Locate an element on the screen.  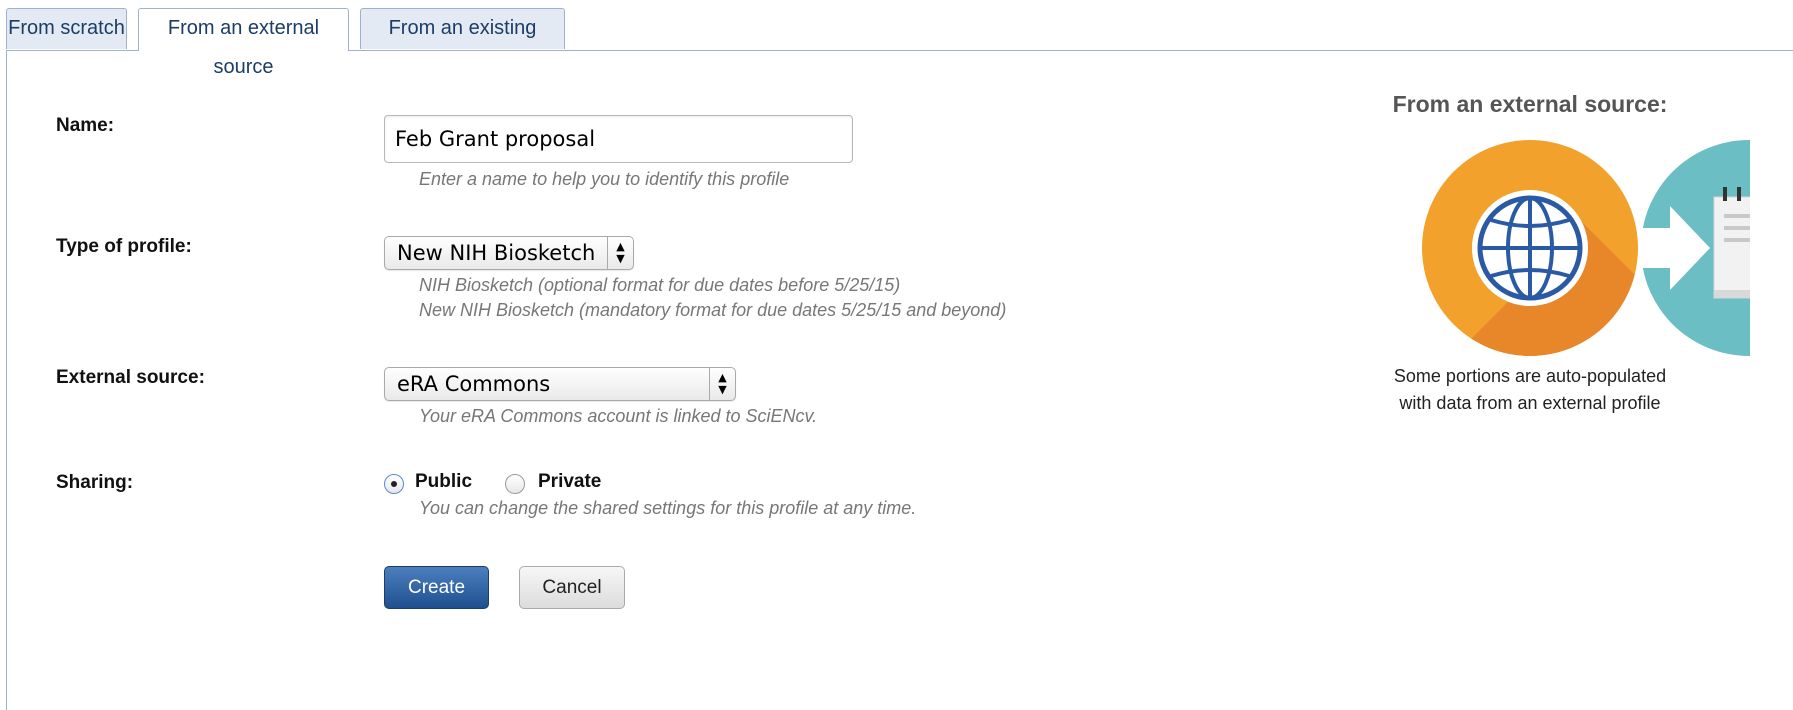
external-source-label: External source: is located at coordinates (130, 377).